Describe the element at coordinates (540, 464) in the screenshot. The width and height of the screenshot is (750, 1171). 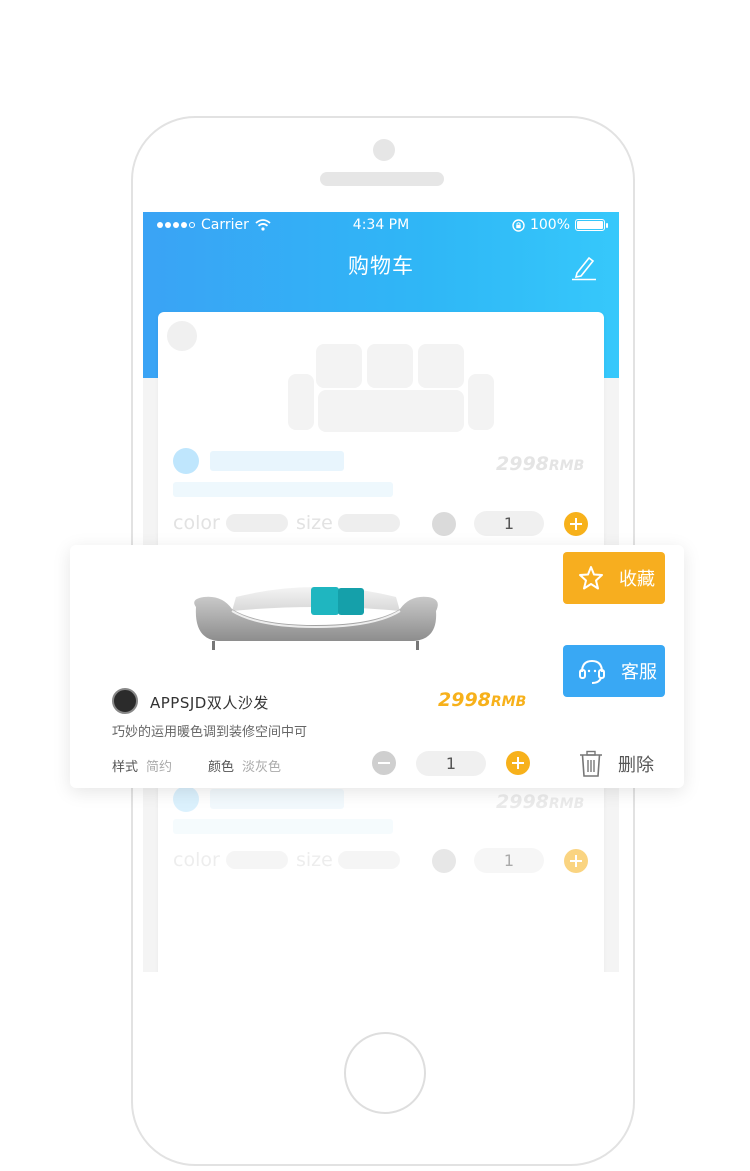
I see `ghost-price: 2998RMB` at that location.